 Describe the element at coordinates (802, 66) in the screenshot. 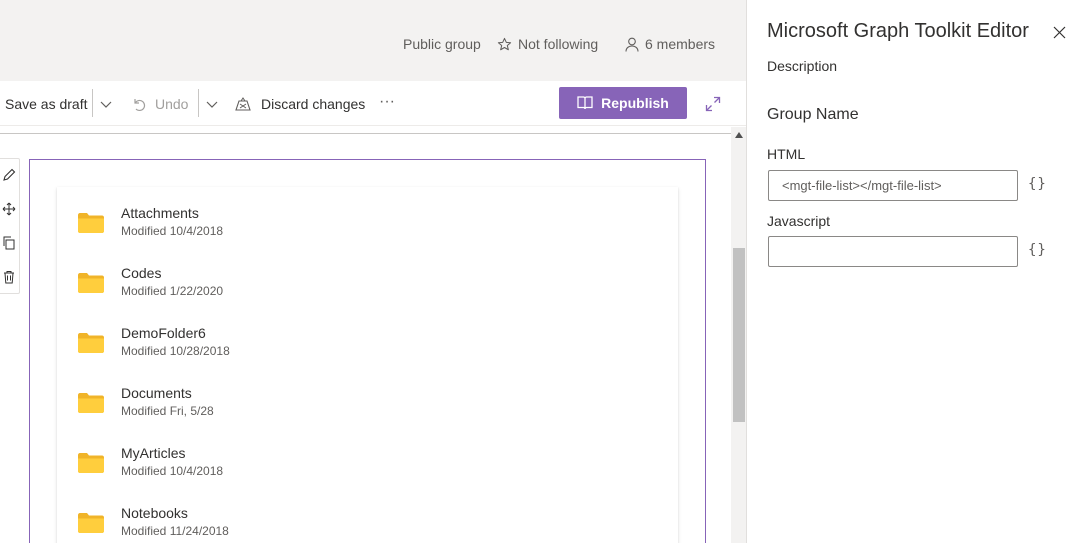

I see `pane-description: Description` at that location.